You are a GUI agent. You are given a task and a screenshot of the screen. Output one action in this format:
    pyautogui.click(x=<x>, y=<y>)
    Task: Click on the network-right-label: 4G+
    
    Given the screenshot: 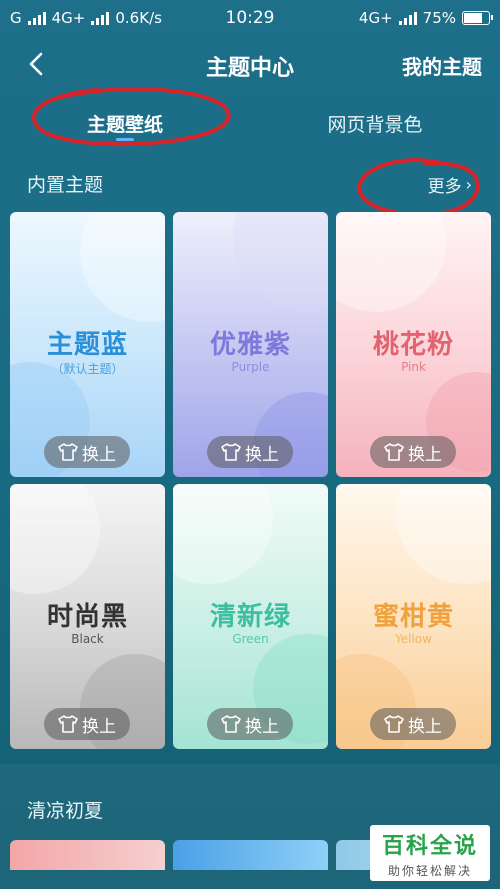 What is the action you would take?
    pyautogui.click(x=375, y=18)
    